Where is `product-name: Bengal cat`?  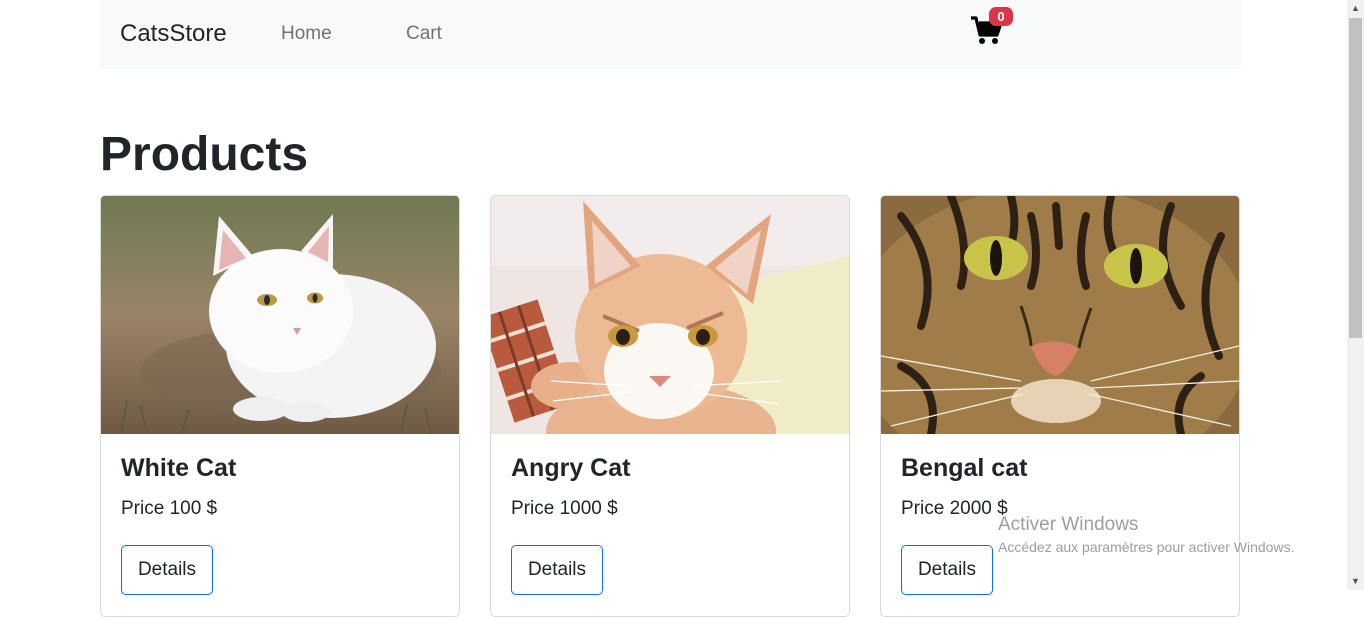 product-name: Bengal cat is located at coordinates (964, 468).